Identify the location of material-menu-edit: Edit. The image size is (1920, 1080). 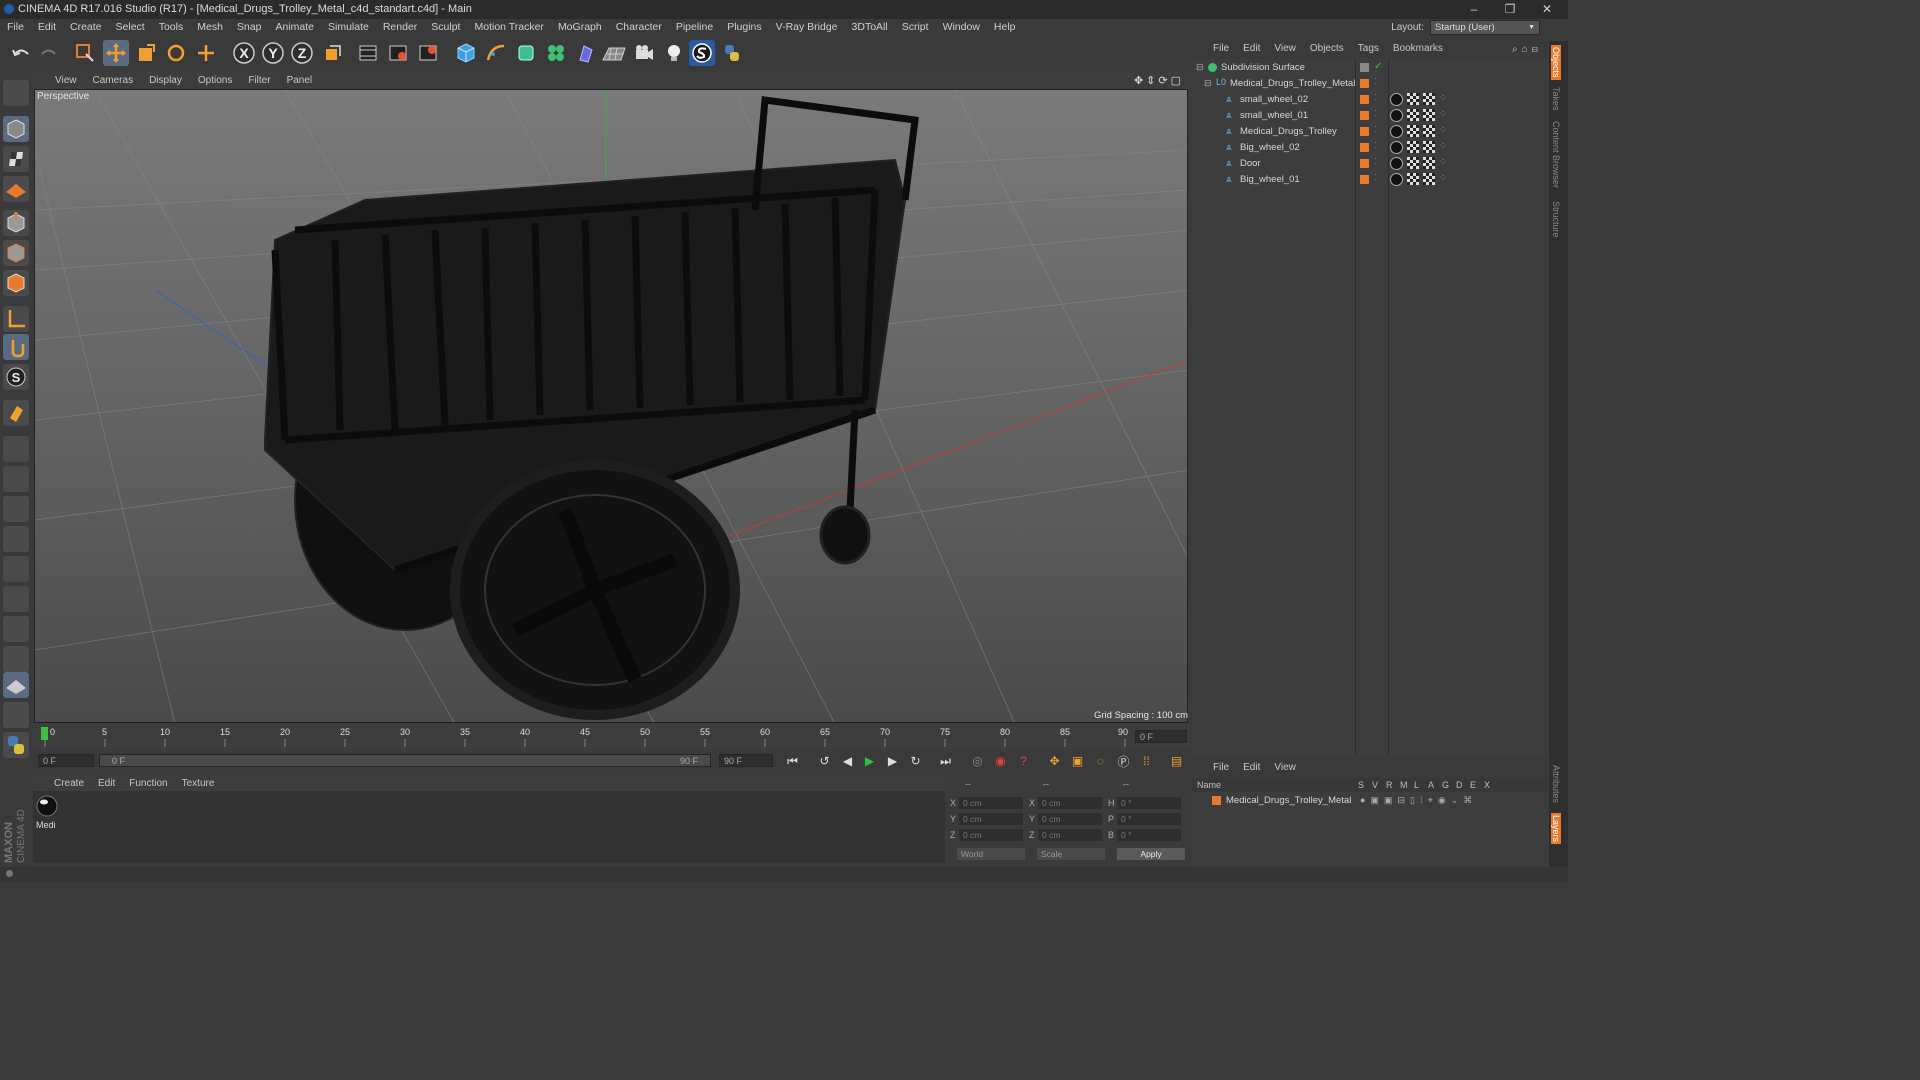
(106, 783).